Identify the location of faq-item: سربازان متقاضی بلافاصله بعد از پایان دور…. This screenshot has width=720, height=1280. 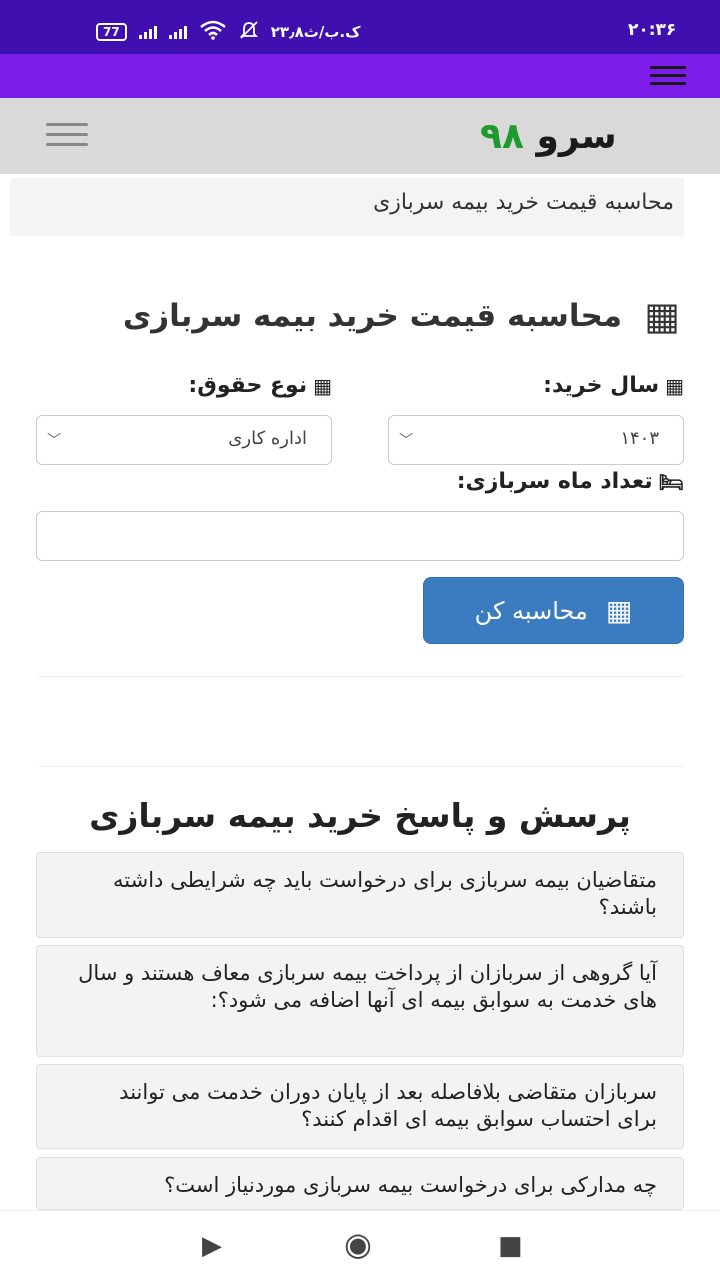
(360, 1106).